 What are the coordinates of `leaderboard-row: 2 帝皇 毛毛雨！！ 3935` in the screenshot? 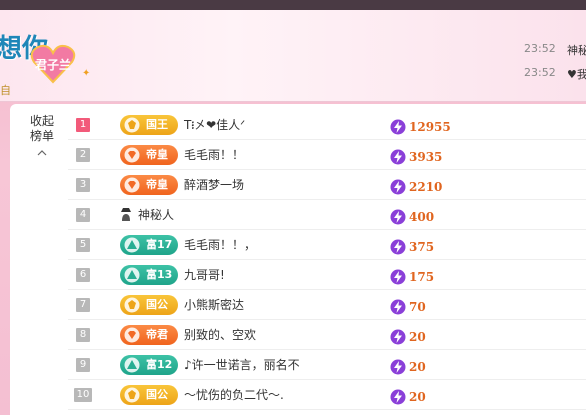 It's located at (327, 155).